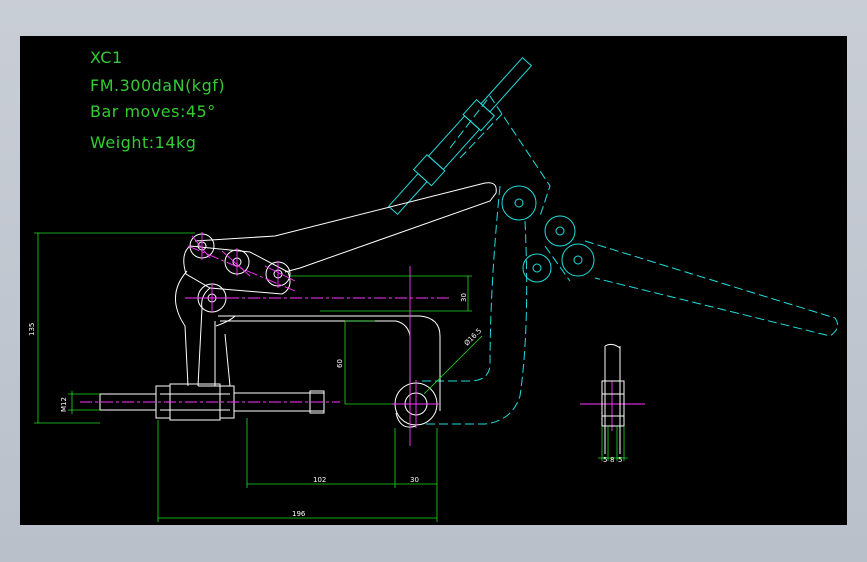 The height and width of the screenshot is (562, 867). Describe the element at coordinates (32, 329) in the screenshot. I see `dim-height: 135` at that location.